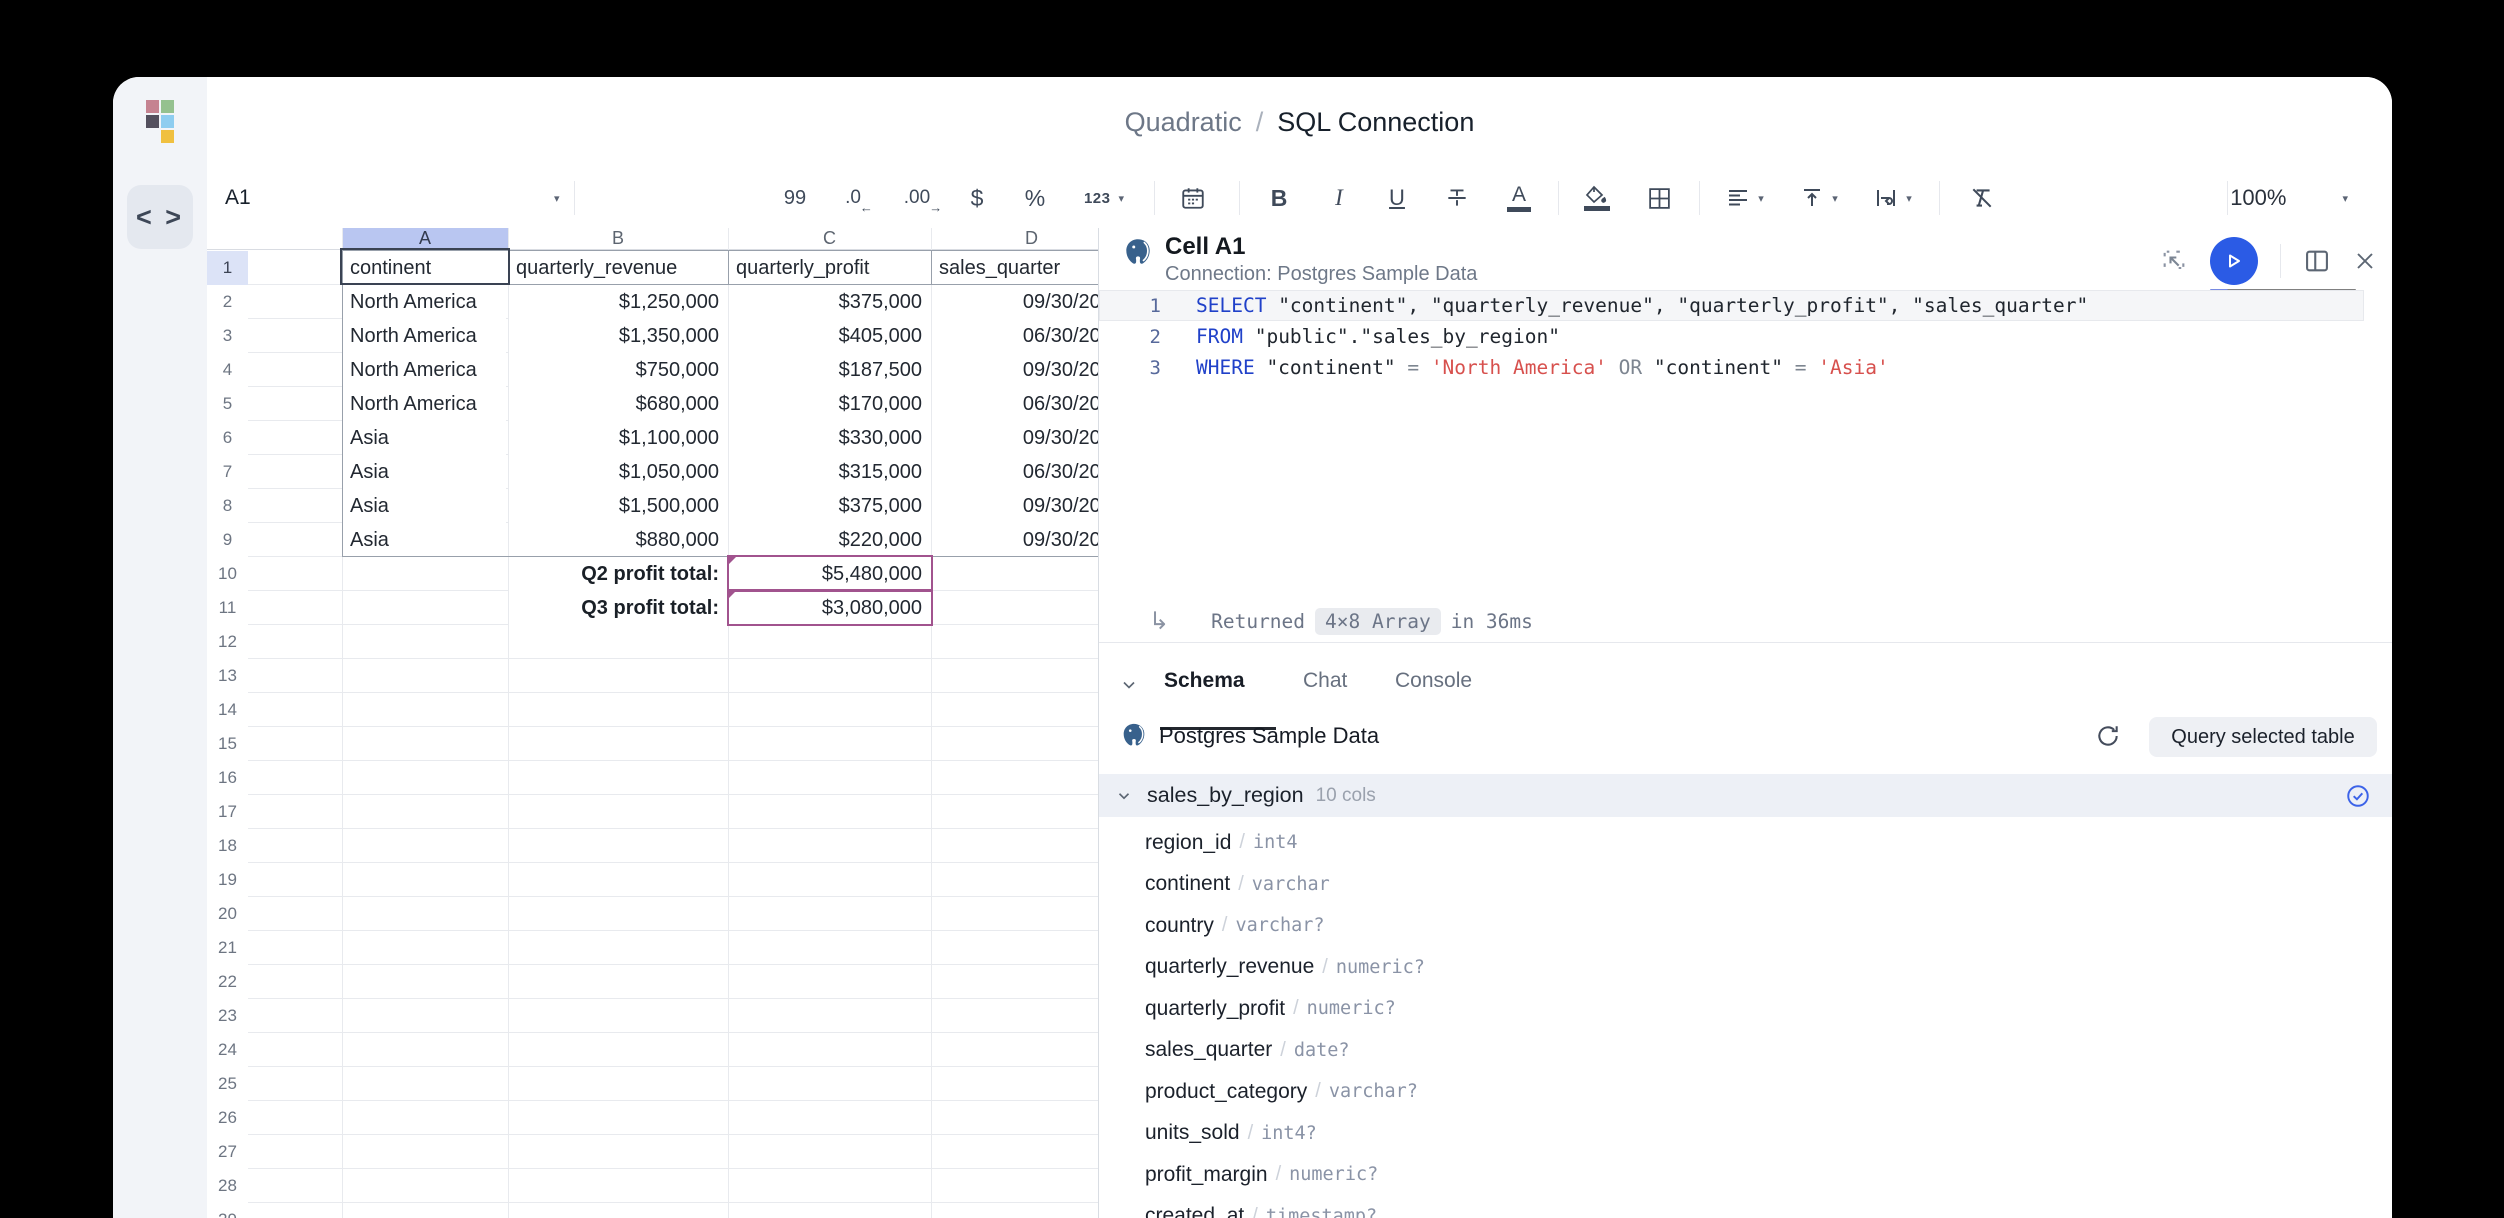 The height and width of the screenshot is (1218, 2504). Describe the element at coordinates (830, 472) in the screenshot. I see `grid-cell: $315,000` at that location.